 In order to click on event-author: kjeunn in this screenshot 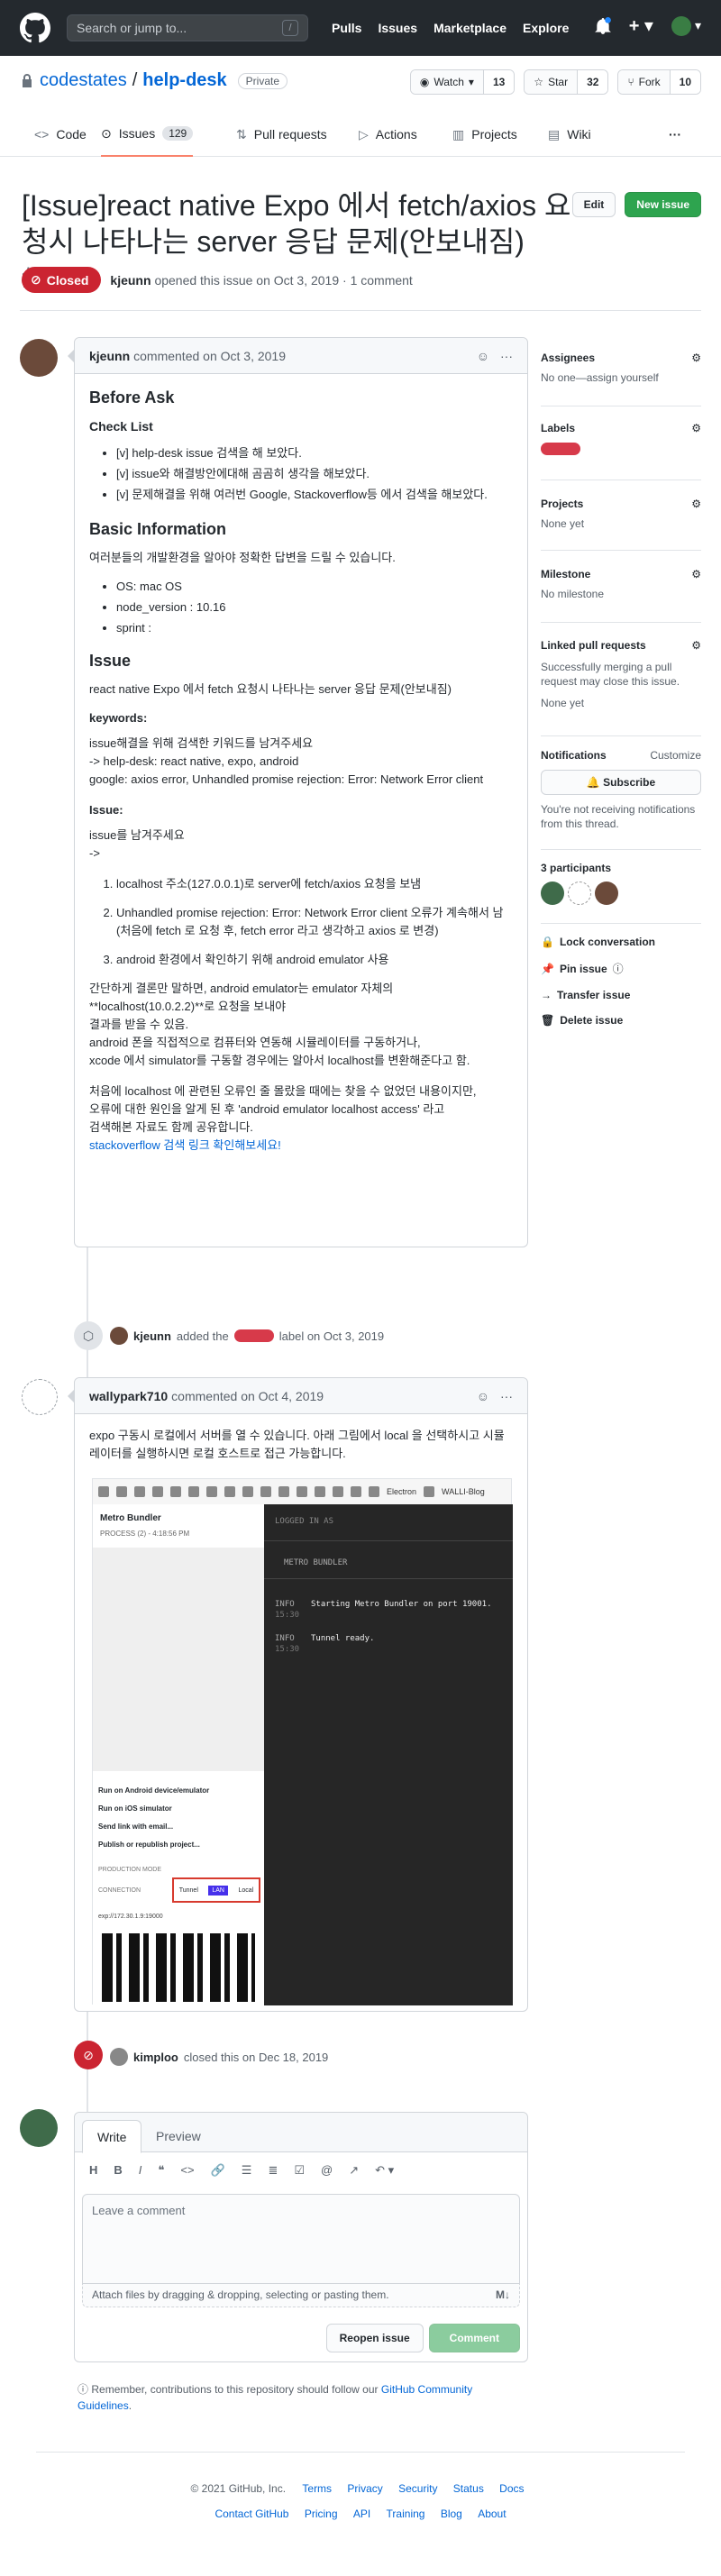, I will do `click(152, 1336)`.